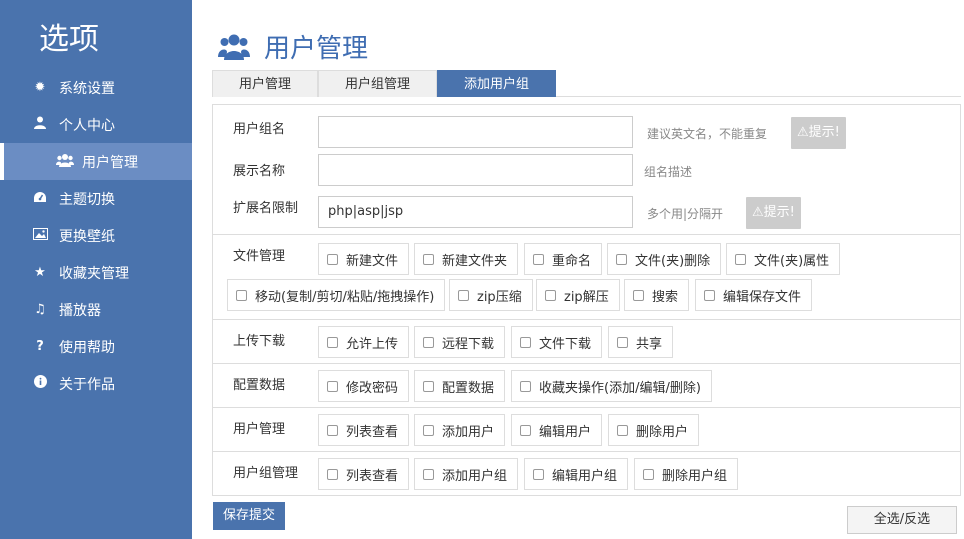  I want to click on select-all-button: 全选/反选, so click(902, 520).